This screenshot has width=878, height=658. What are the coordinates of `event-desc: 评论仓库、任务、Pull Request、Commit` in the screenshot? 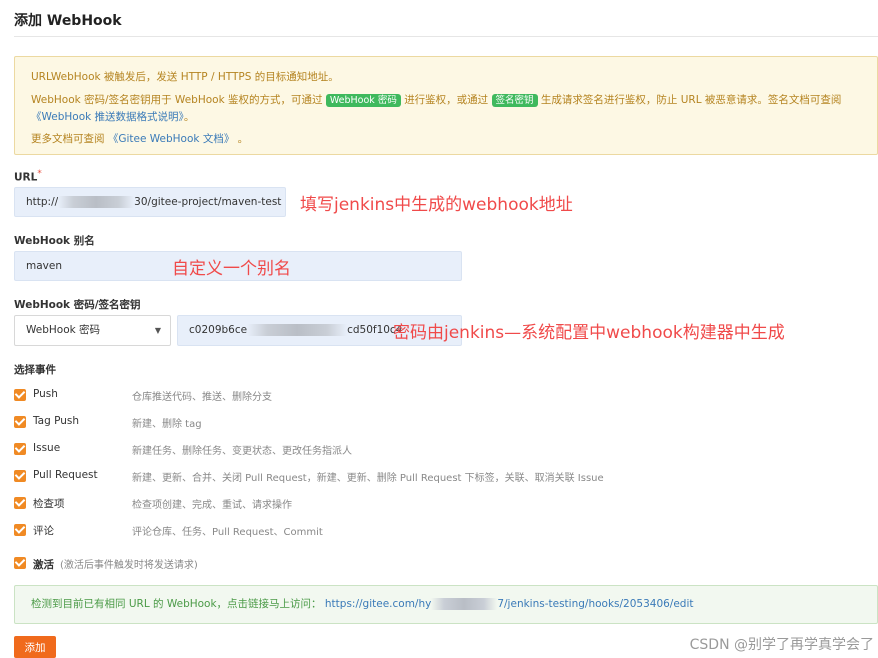 It's located at (227, 532).